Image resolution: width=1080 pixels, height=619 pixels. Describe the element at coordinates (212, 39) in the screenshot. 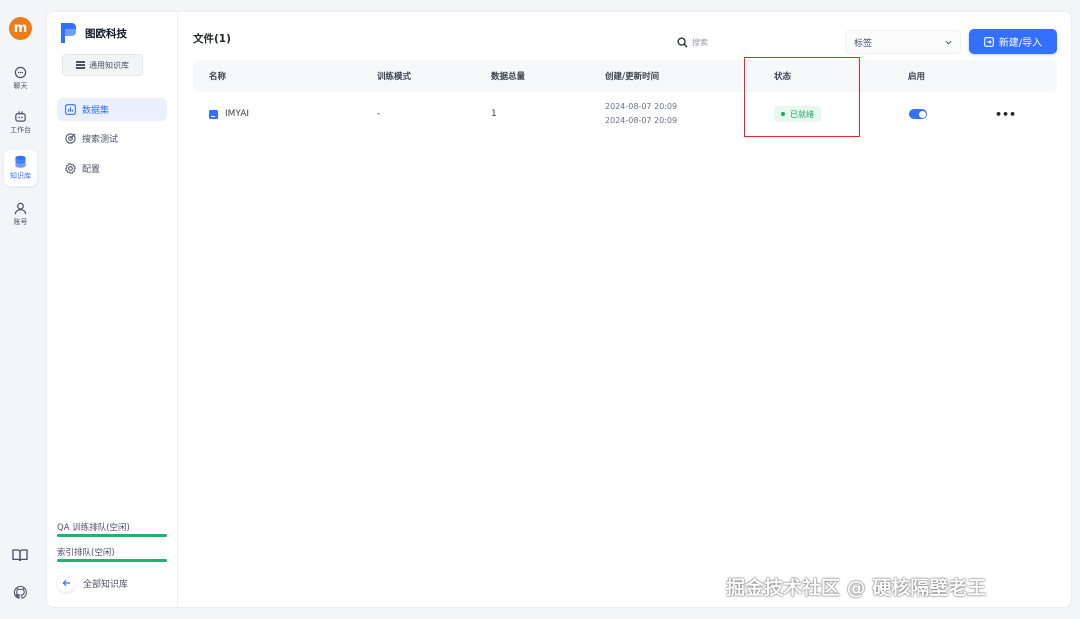

I see `files-title: 文件(1)` at that location.